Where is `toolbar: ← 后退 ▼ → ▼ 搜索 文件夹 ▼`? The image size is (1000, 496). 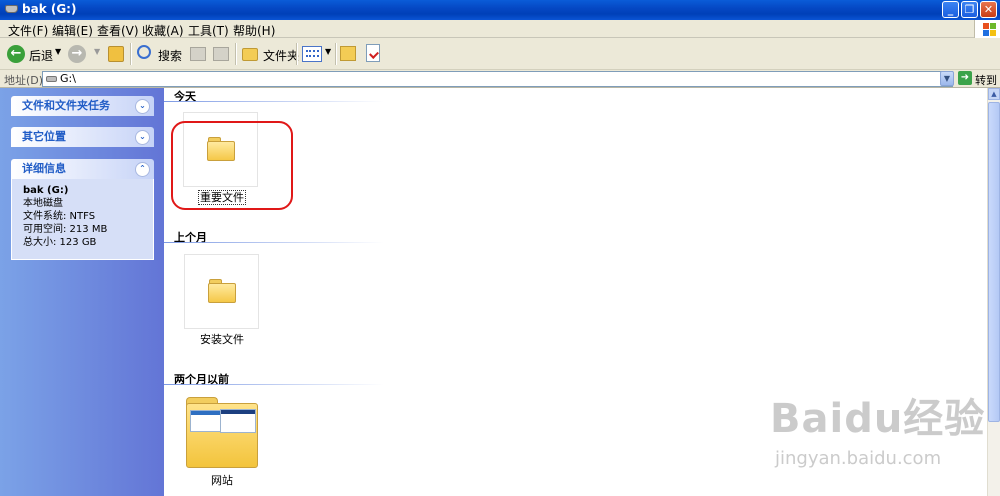 toolbar: ← 后退 ▼ → ▼ 搜索 文件夹 ▼ is located at coordinates (500, 54).